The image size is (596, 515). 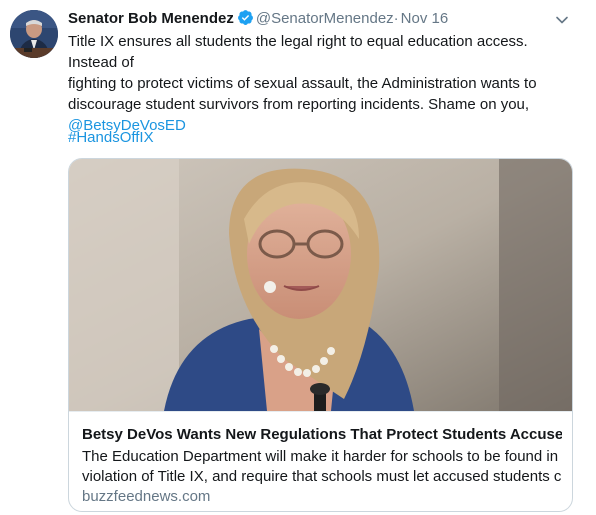 What do you see at coordinates (146, 496) in the screenshot?
I see `card-domain: buzzfeednews.com` at bounding box center [146, 496].